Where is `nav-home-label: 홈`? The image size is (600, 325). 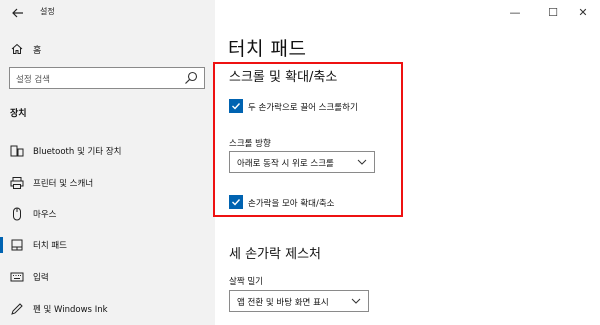
nav-home-label: 홈 is located at coordinates (37, 51).